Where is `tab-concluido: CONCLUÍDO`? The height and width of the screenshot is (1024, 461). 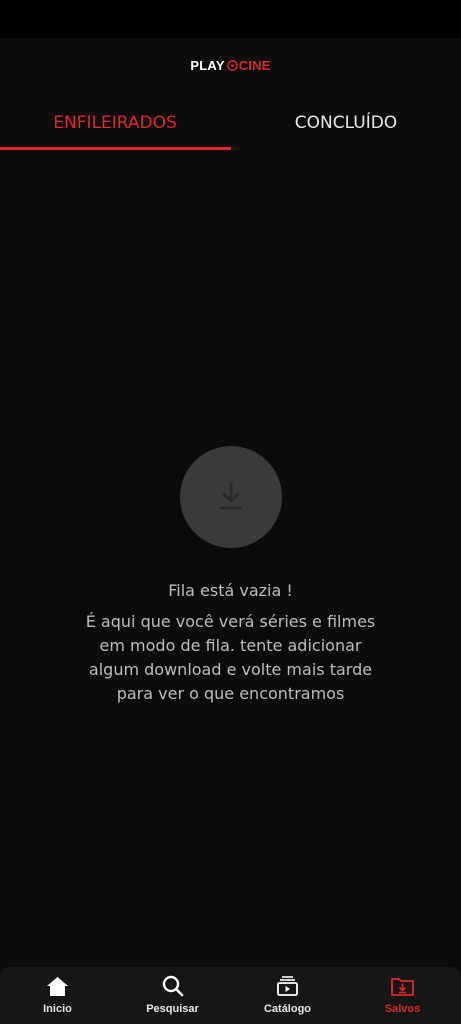
tab-concluido: CONCLUÍDO is located at coordinates (346, 123).